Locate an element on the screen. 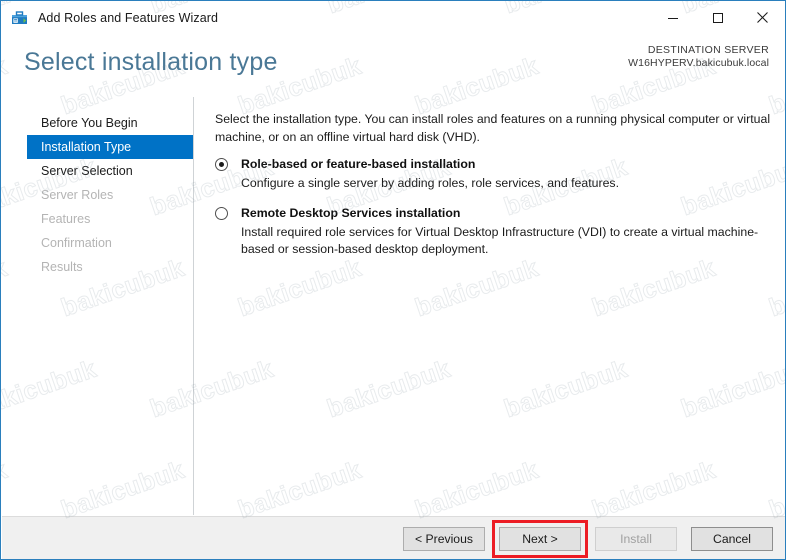  window-title: Add Roles and Features Wizard is located at coordinates (128, 17).